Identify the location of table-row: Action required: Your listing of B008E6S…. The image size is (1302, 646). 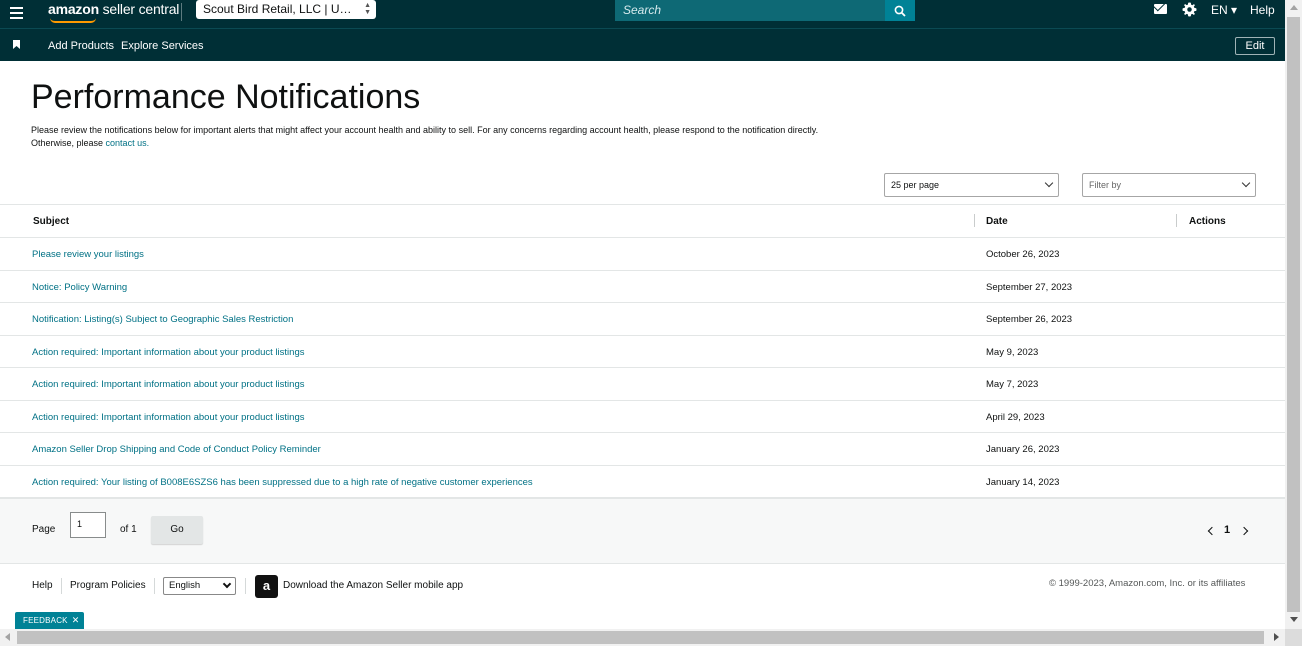
(642, 482).